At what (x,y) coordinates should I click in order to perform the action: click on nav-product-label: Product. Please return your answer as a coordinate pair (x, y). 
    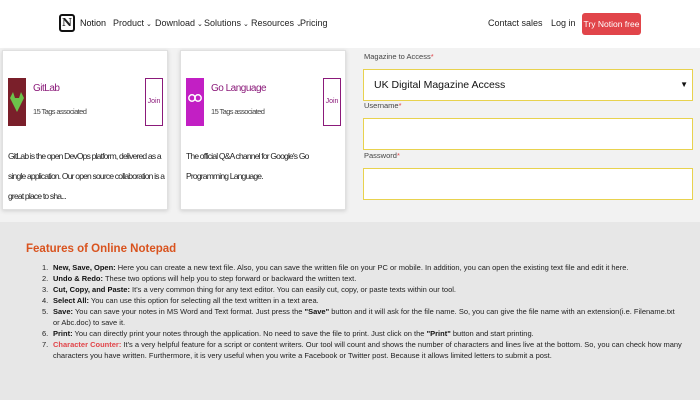
    Looking at the image, I should click on (129, 23).